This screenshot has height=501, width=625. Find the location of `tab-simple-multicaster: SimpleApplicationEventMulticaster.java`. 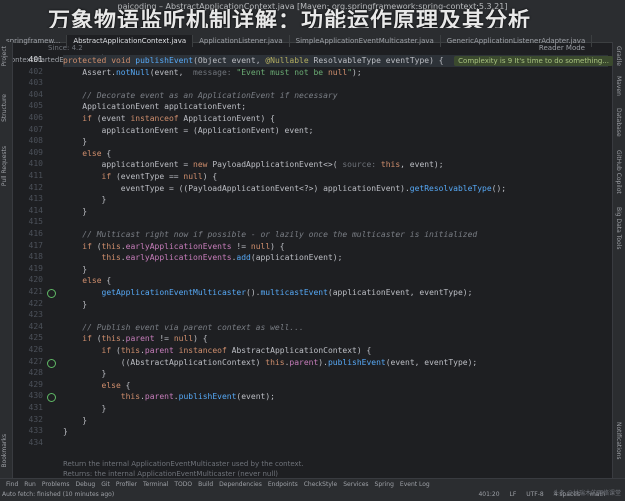

tab-simple-multicaster: SimpleApplicationEventMulticaster.java is located at coordinates (365, 41).